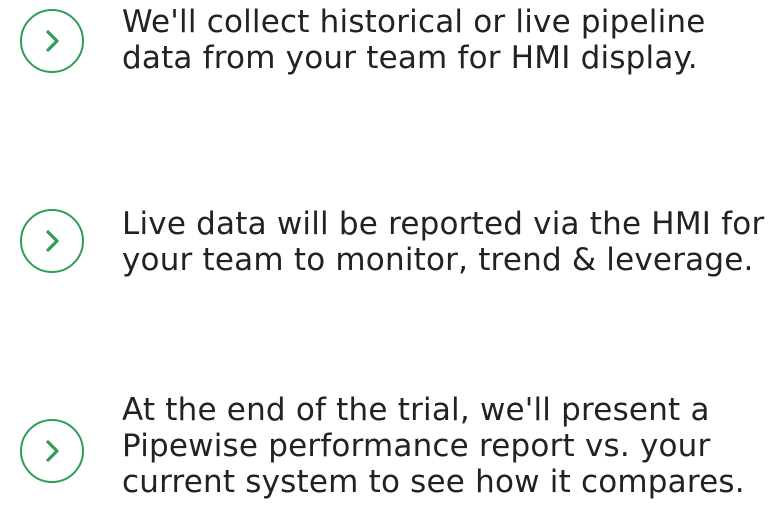 The image size is (769, 513). Describe the element at coordinates (438, 260) in the screenshot. I see `step-text-line: your team to monitor, trend & leverage.` at that location.